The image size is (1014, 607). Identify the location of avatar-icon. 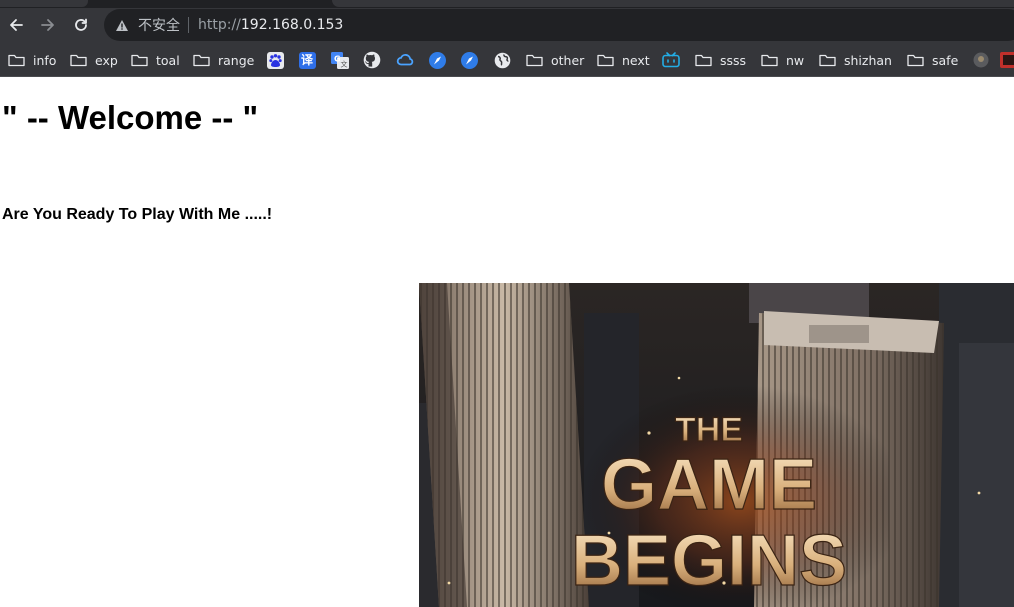
(981, 60).